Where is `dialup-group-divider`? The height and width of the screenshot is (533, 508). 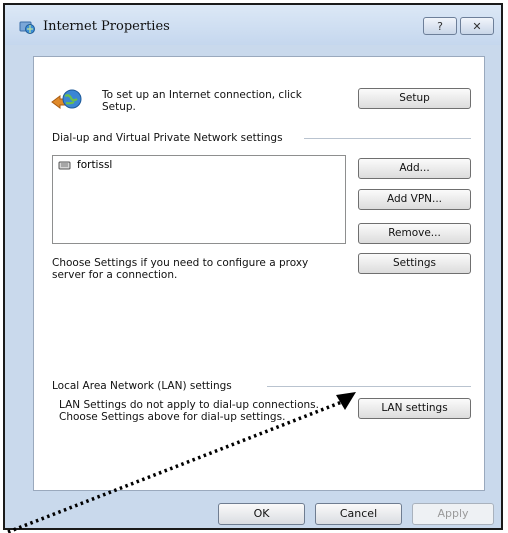
dialup-group-divider is located at coordinates (387, 138).